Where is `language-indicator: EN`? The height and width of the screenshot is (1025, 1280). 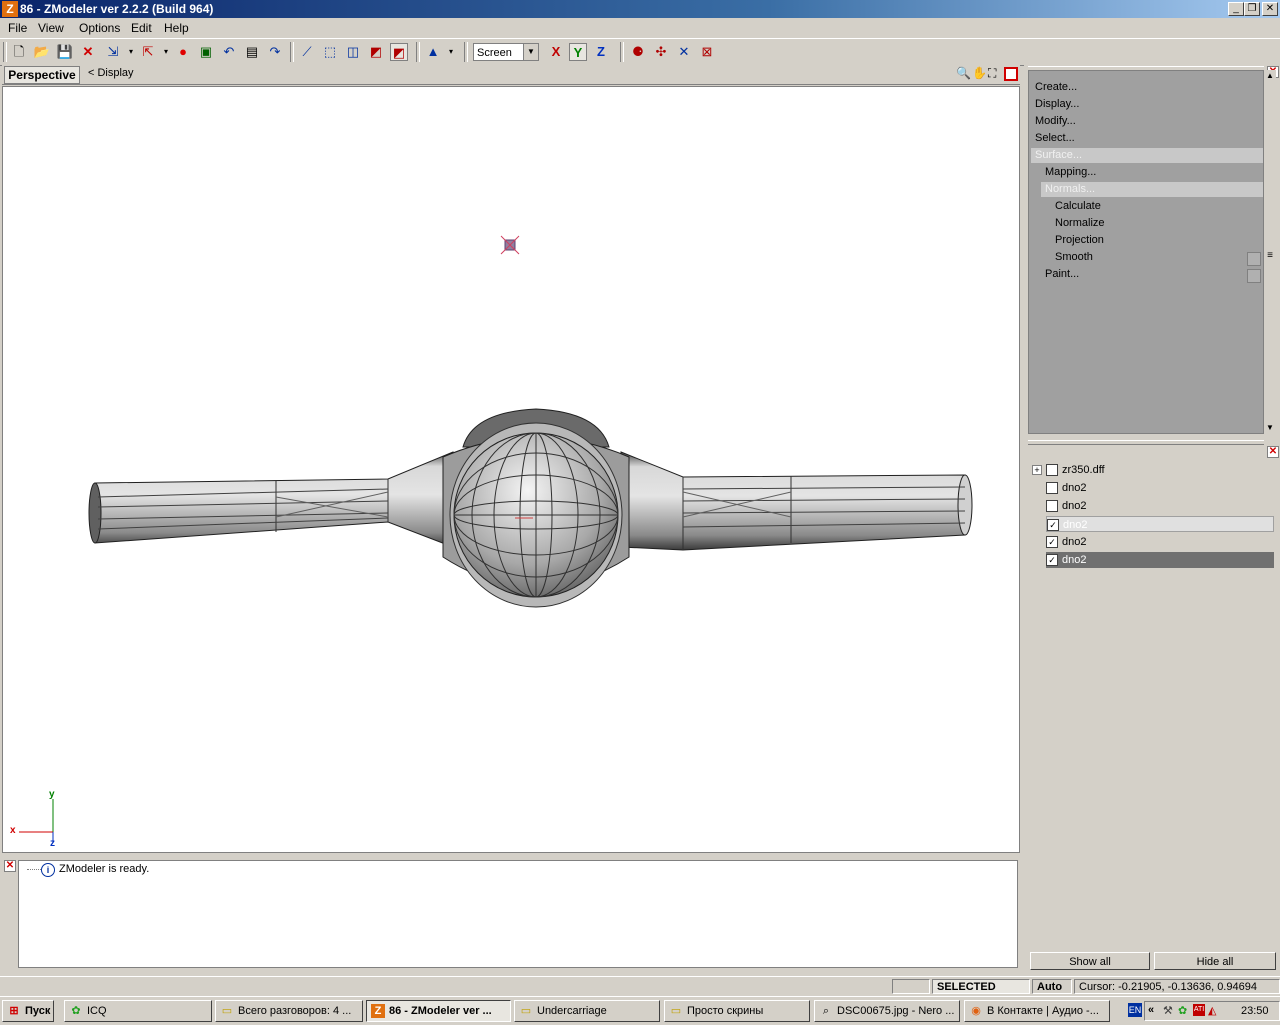 language-indicator: EN is located at coordinates (1135, 1010).